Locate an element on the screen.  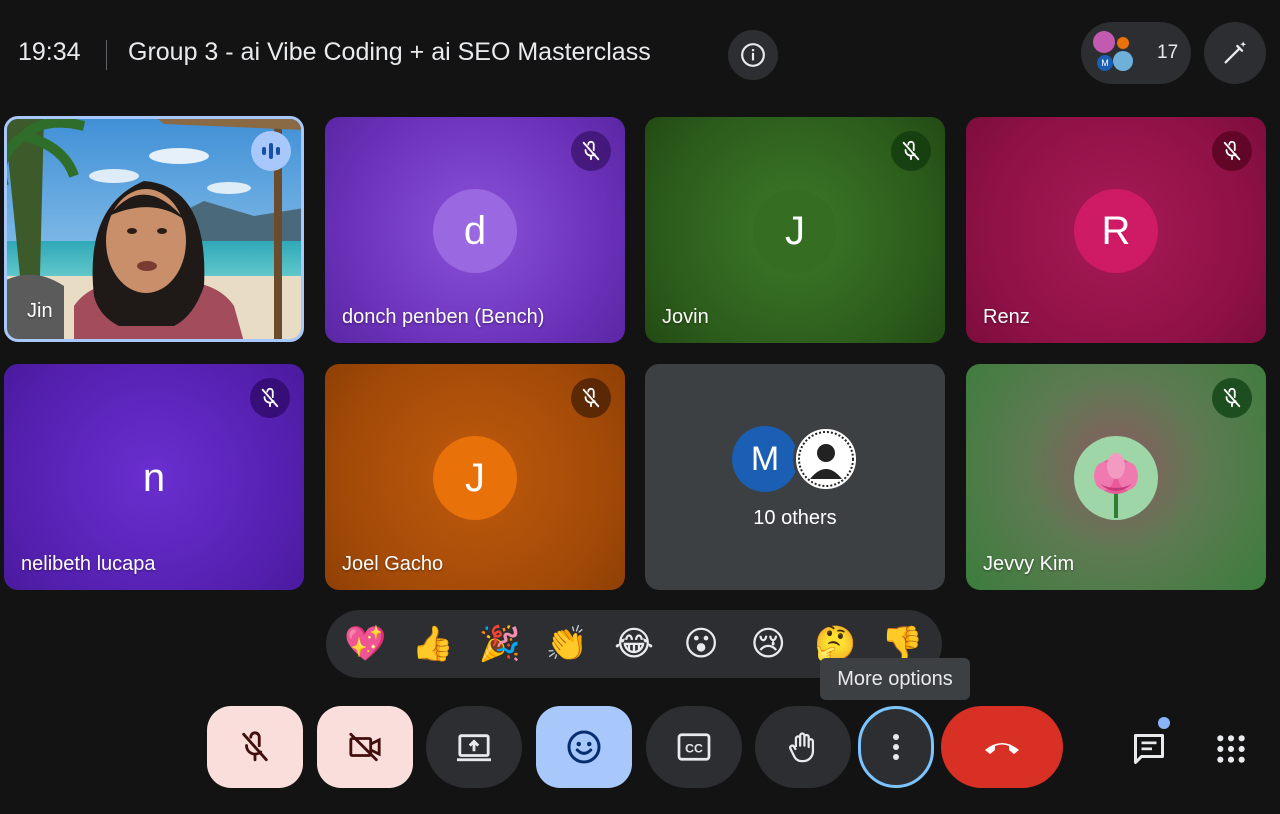
participant-name: Jin is located at coordinates (40, 311).